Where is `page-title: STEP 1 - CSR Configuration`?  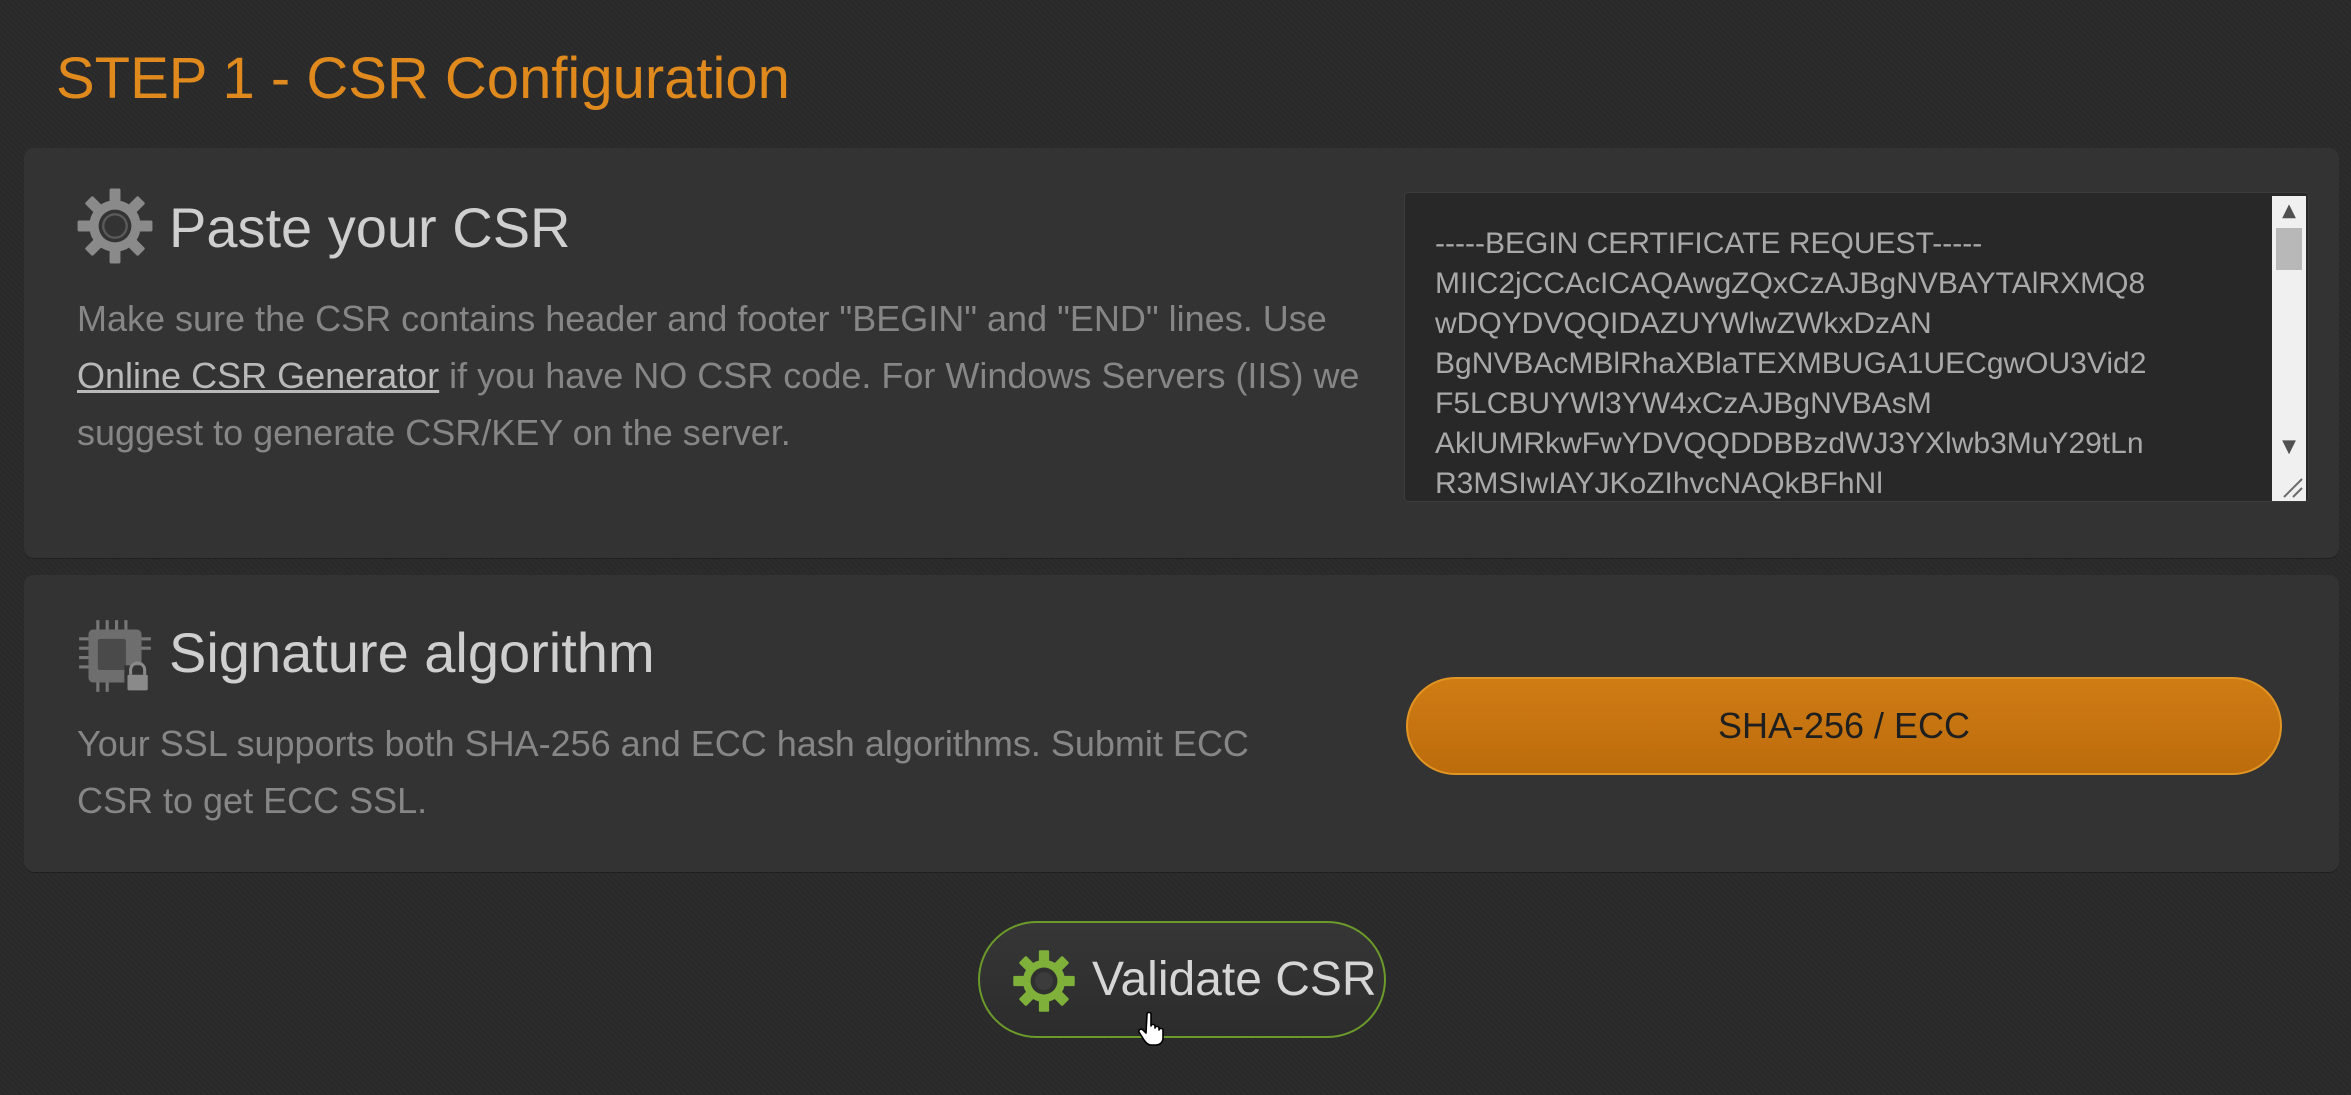 page-title: STEP 1 - CSR Configuration is located at coordinates (423, 78).